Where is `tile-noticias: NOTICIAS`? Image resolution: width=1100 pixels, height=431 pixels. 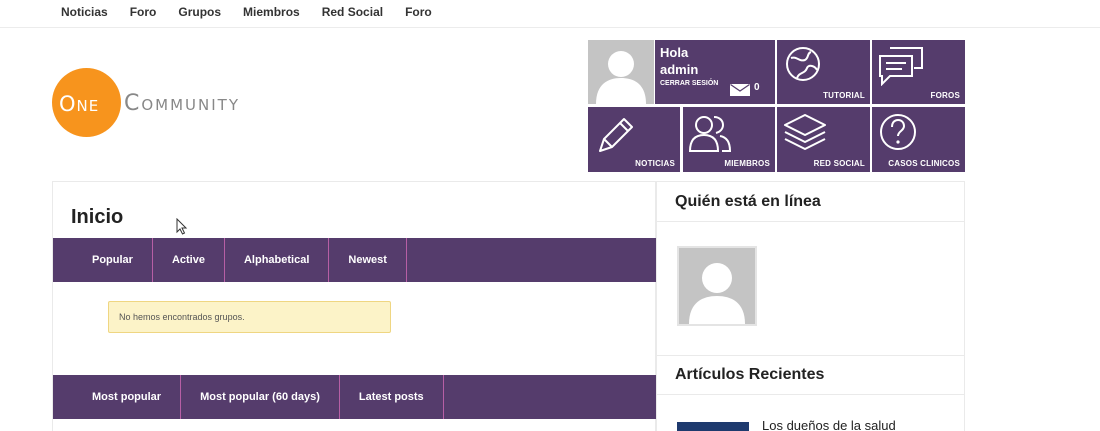
tile-noticias: NOTICIAS is located at coordinates (634, 139).